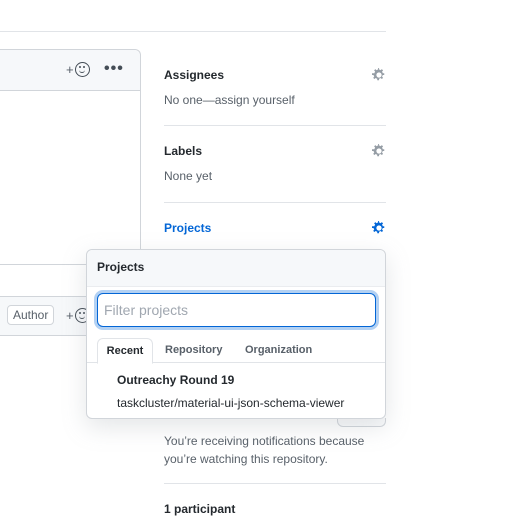  Describe the element at coordinates (193, 350) in the screenshot. I see `tab-repository: Repository` at that location.